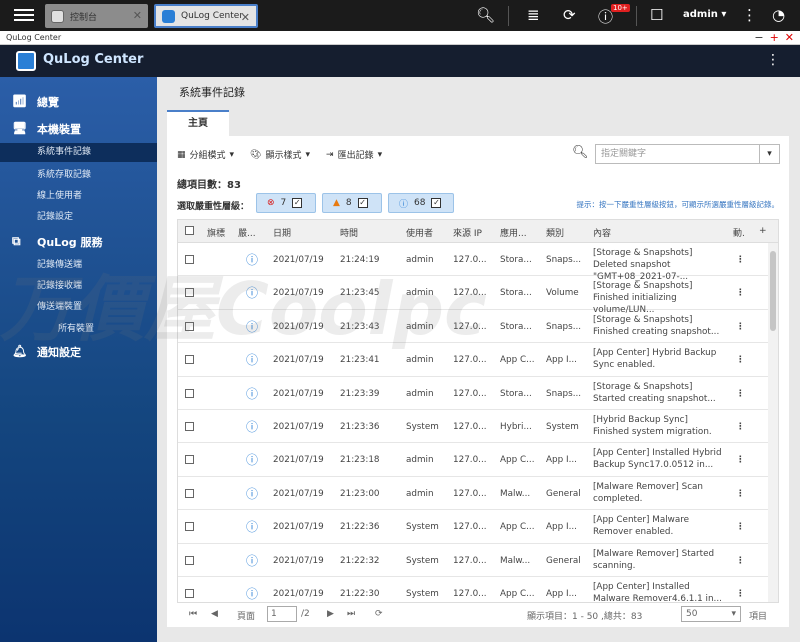  I want to click on prev-page-icon: ◀, so click(214, 614).